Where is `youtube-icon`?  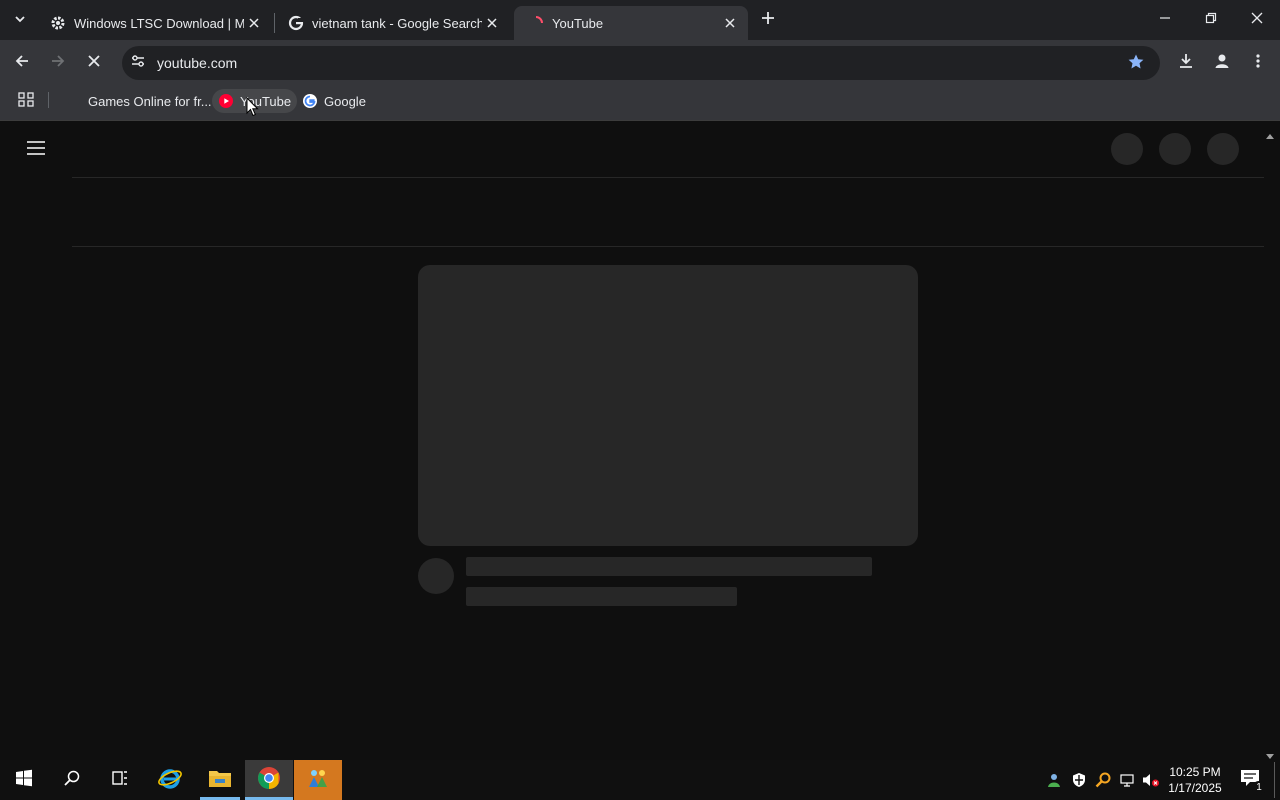 youtube-icon is located at coordinates (226, 101).